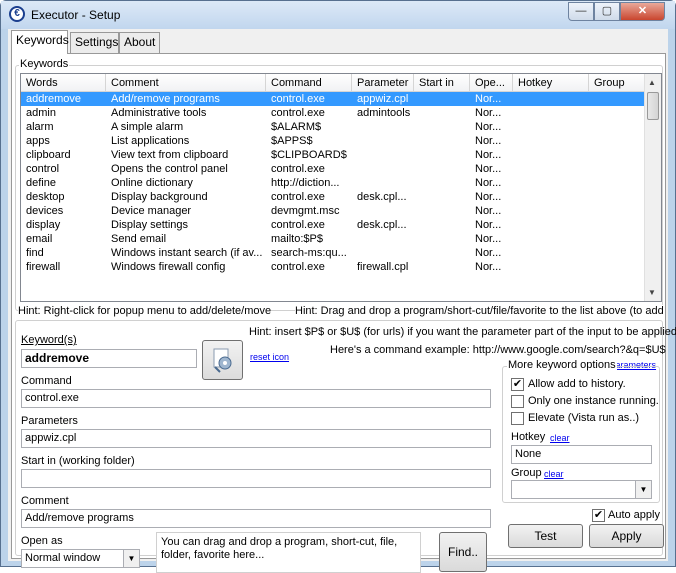 The height and width of the screenshot is (573, 676). What do you see at coordinates (626, 536) in the screenshot?
I see `apply-button: Apply` at bounding box center [626, 536].